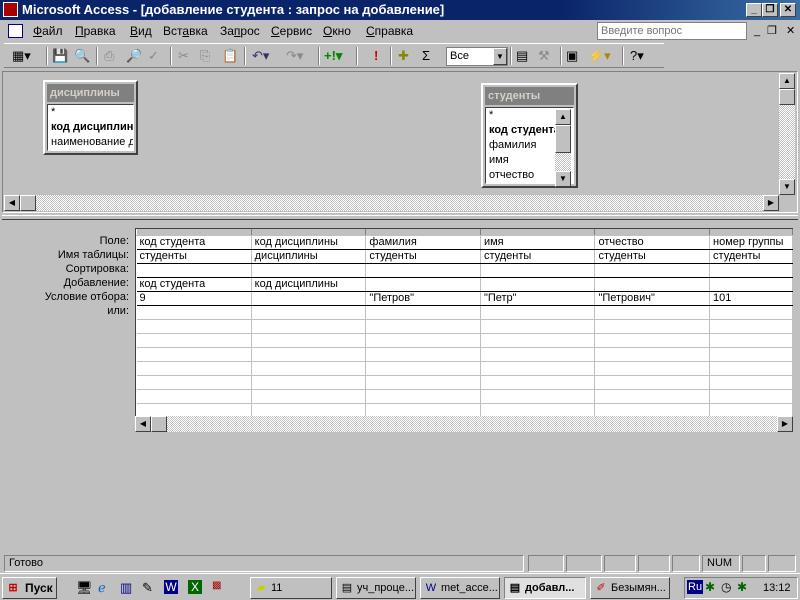 This screenshot has height=600, width=800. Describe the element at coordinates (291, 31) in the screenshot. I see `menu-item: Сервис` at that location.